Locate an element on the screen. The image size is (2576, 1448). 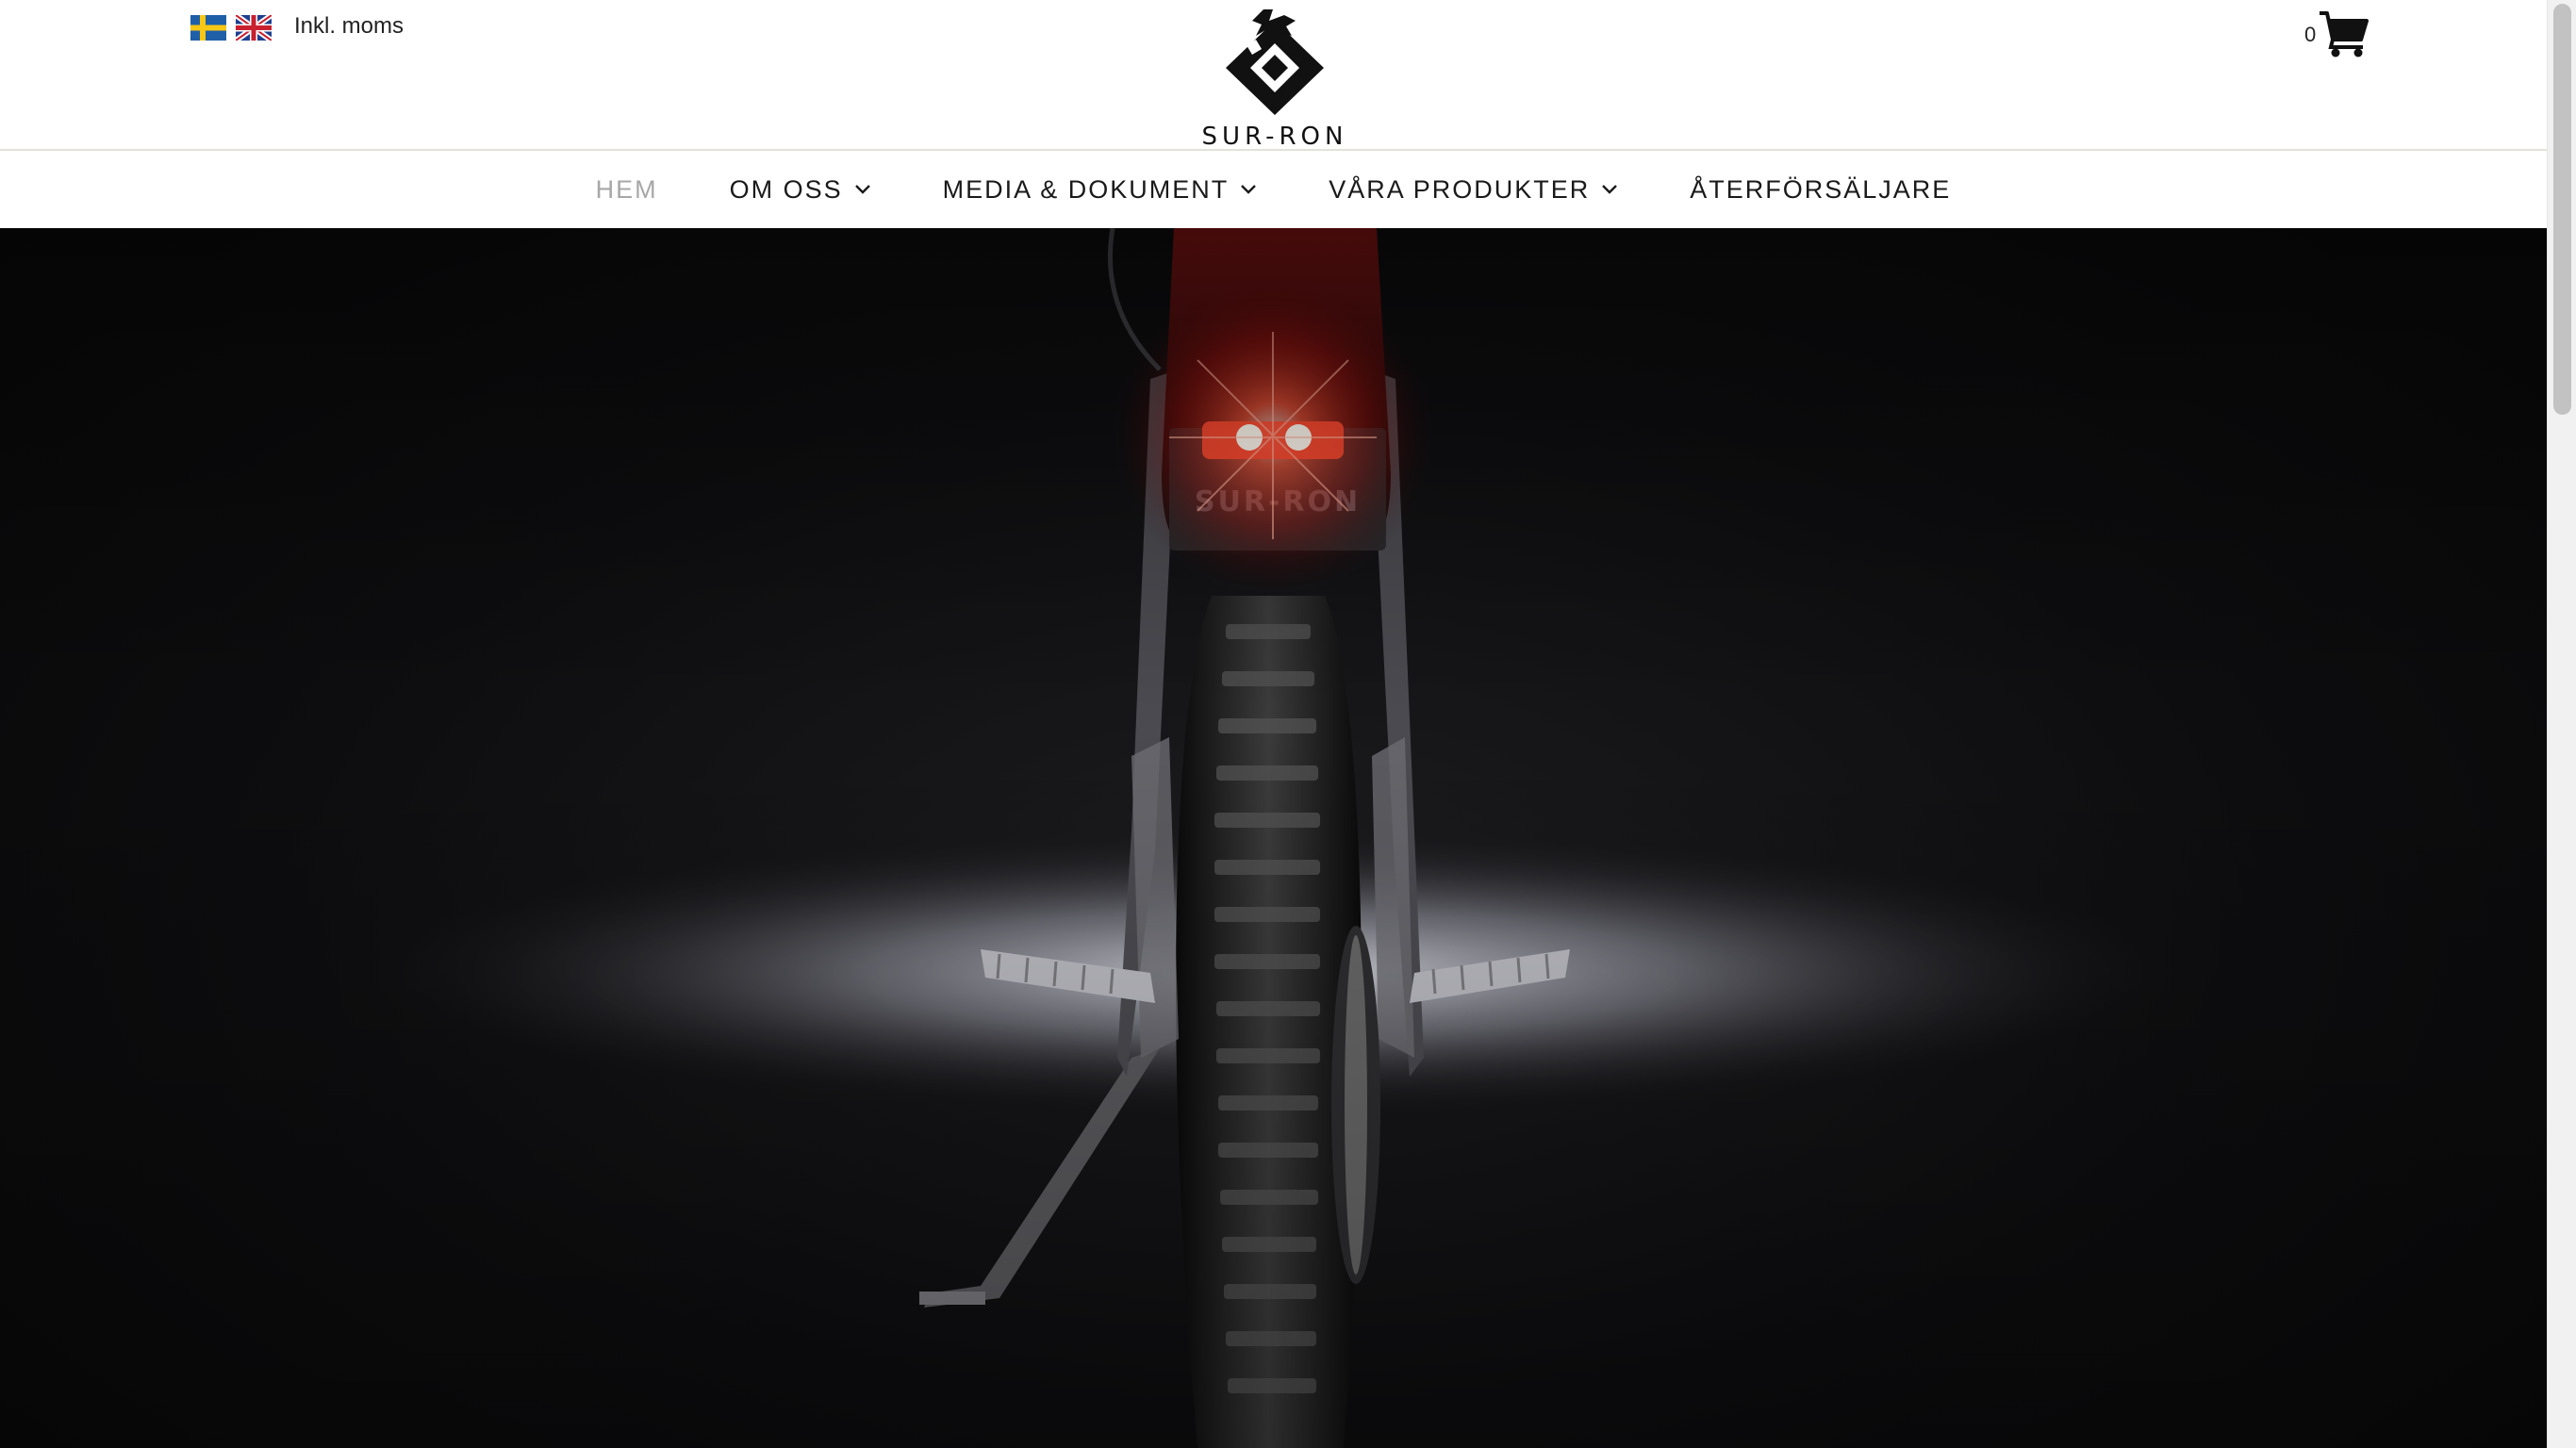
scrollbar-thumb is located at coordinates (2562, 209).